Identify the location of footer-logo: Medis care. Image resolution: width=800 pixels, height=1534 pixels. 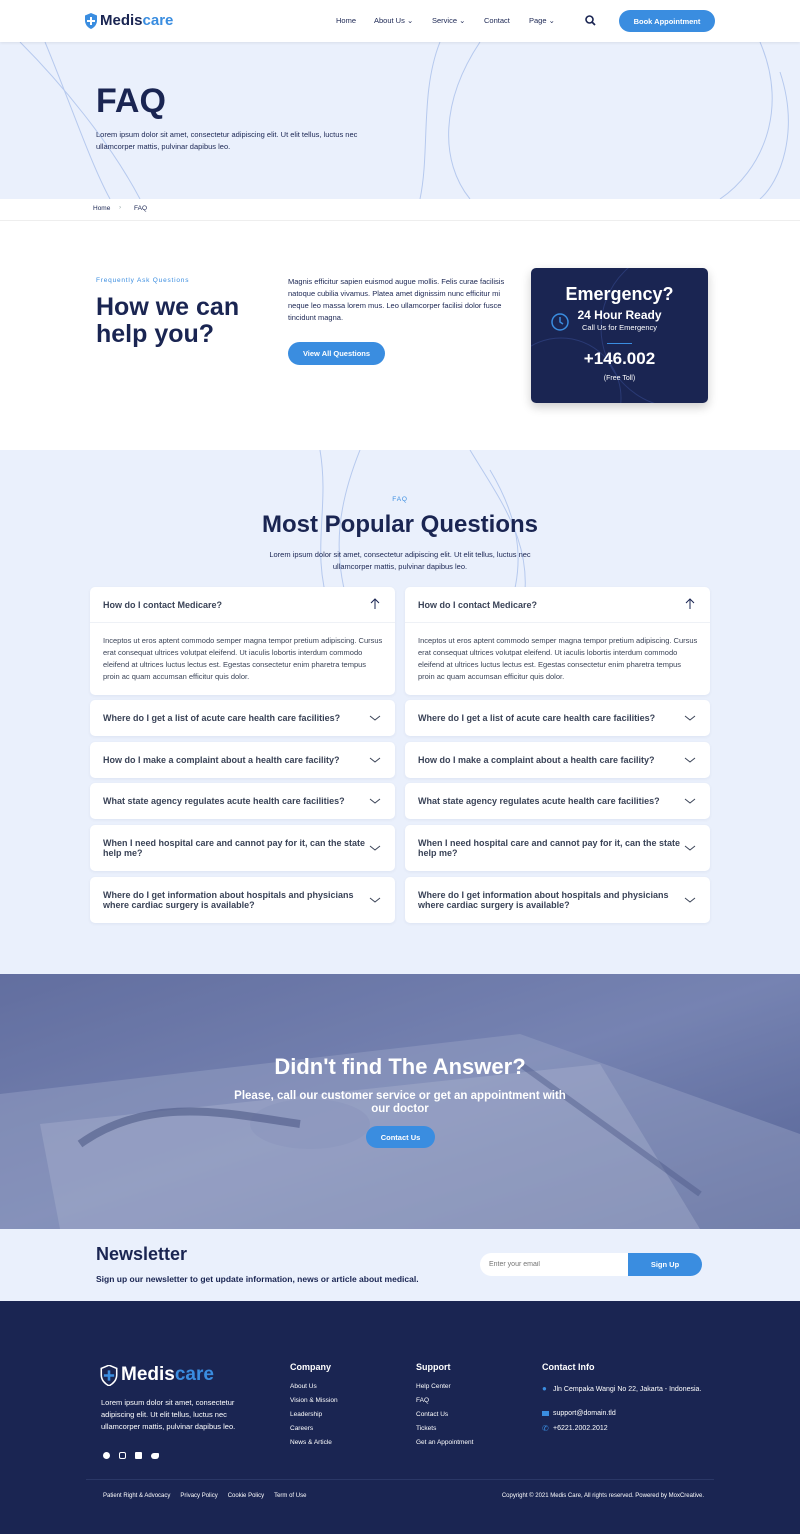
(157, 1375).